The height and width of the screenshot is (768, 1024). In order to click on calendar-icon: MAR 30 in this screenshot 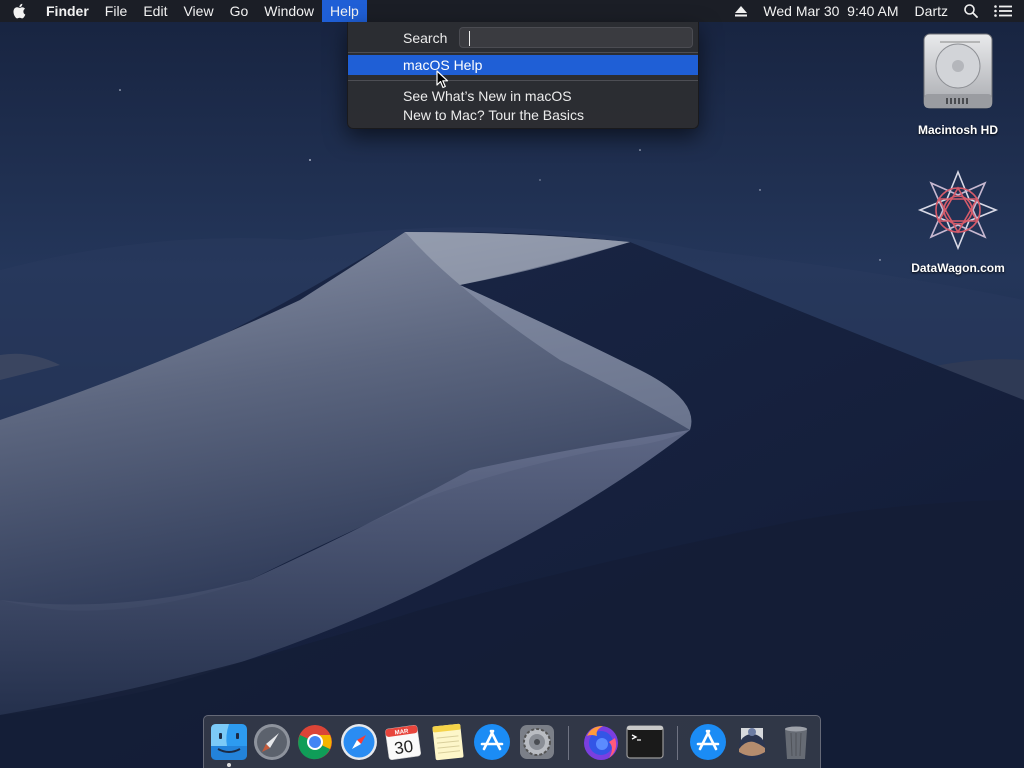, I will do `click(403, 742)`.